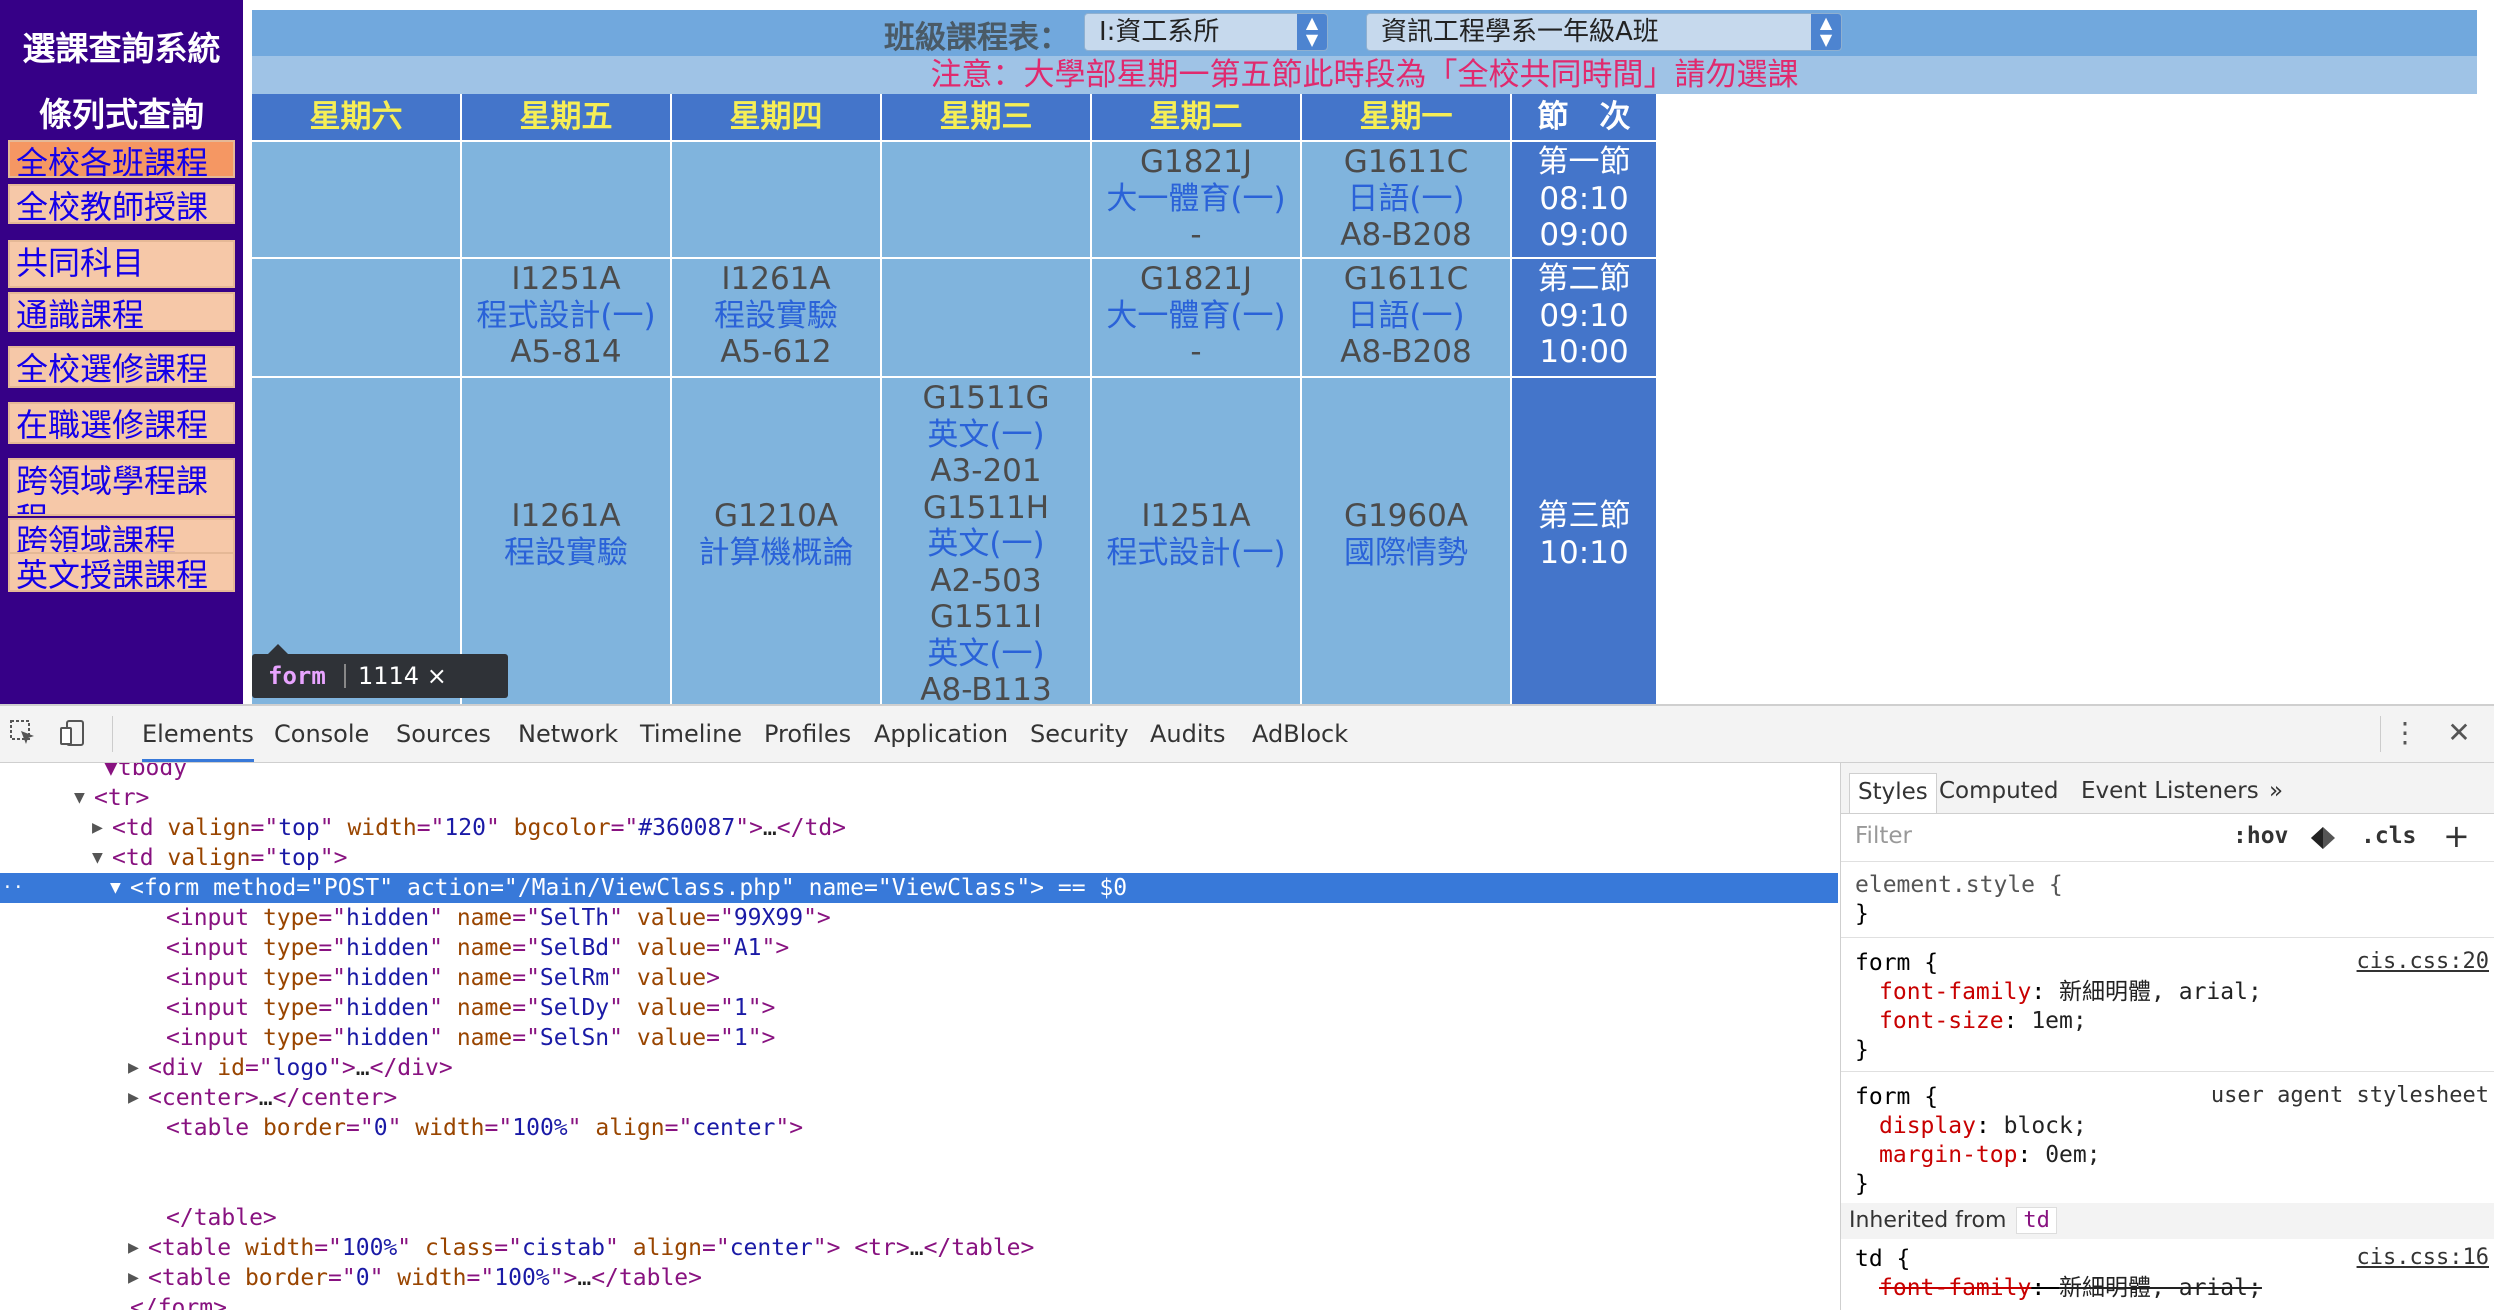  Describe the element at coordinates (203, 1098) in the screenshot. I see `dom-token: <center>` at that location.